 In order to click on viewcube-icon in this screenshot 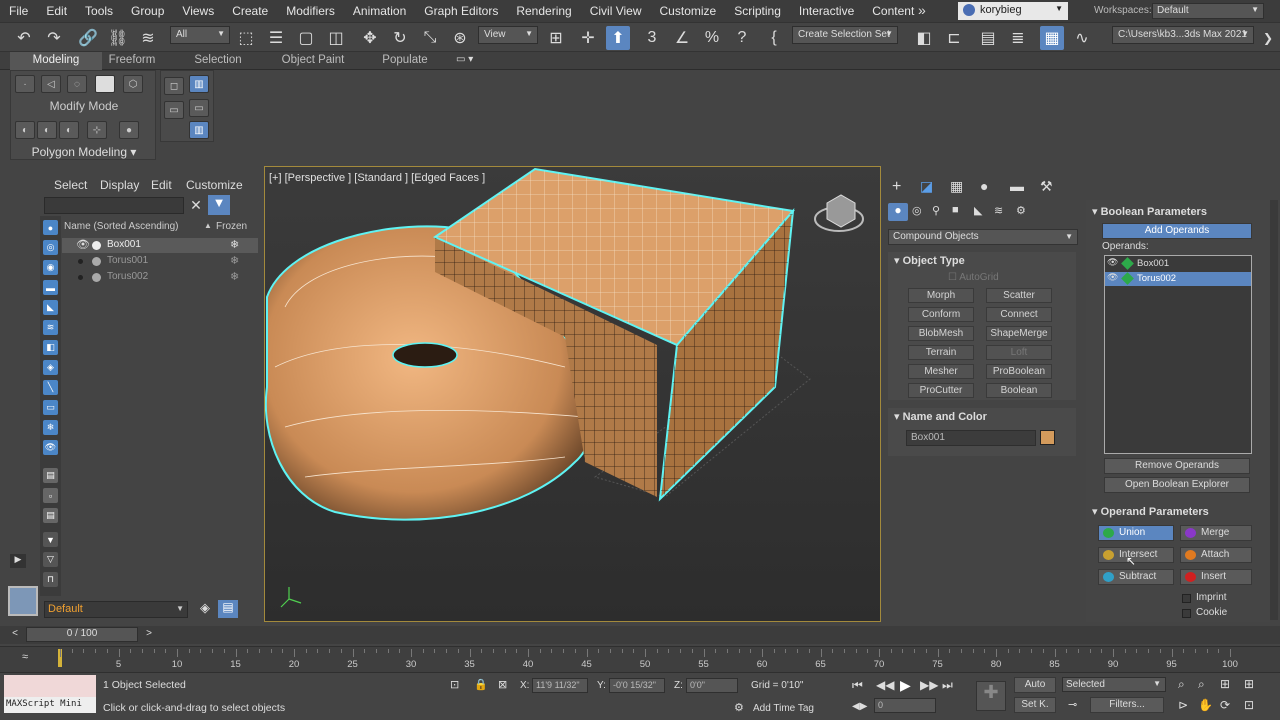, I will do `click(841, 211)`.